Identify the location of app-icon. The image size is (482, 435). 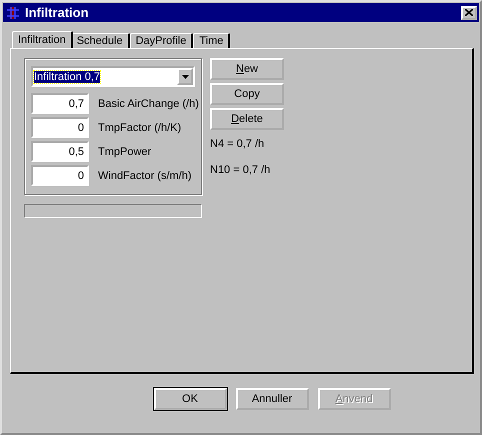
(13, 13).